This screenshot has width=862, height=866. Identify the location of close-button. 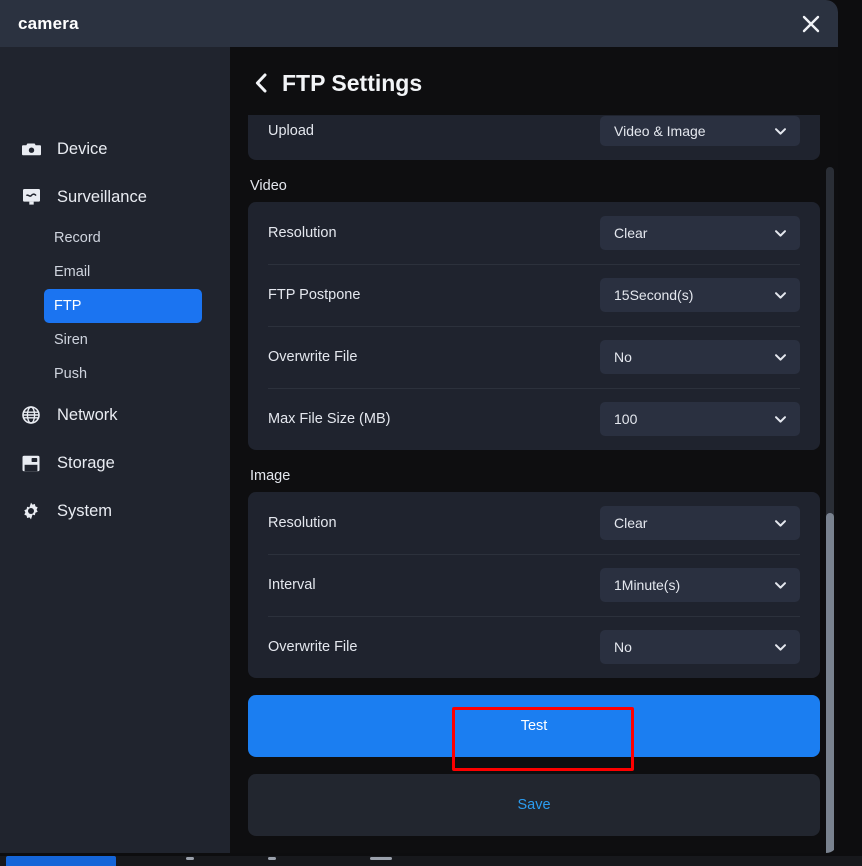
(811, 23).